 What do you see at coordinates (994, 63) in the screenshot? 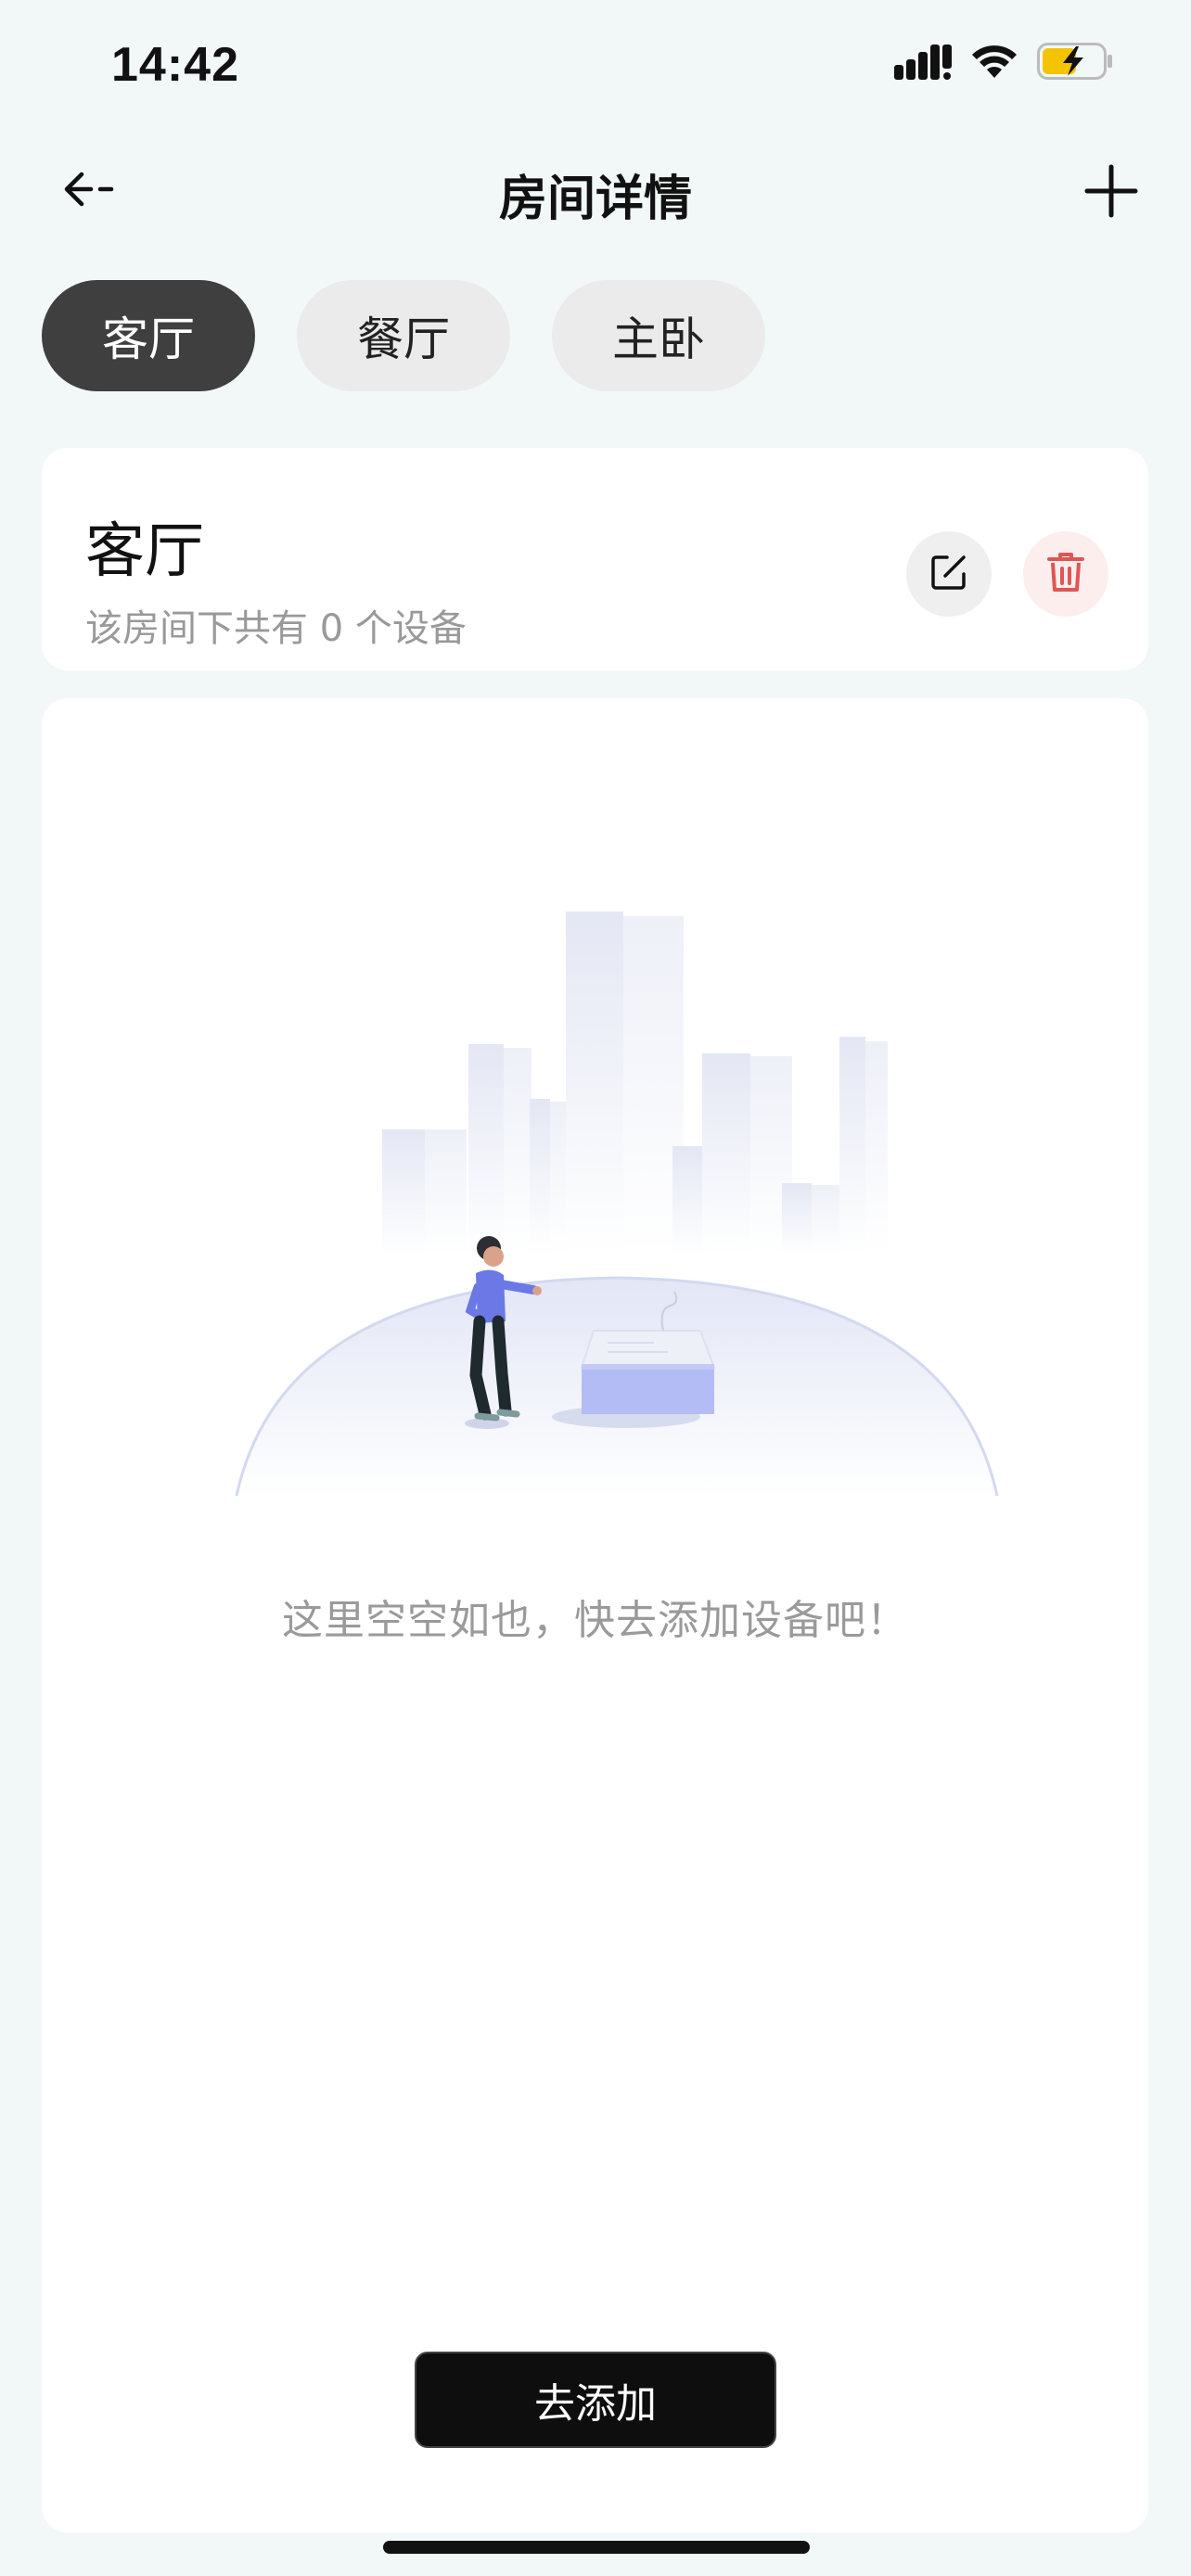
I see `wifi-icon` at bounding box center [994, 63].